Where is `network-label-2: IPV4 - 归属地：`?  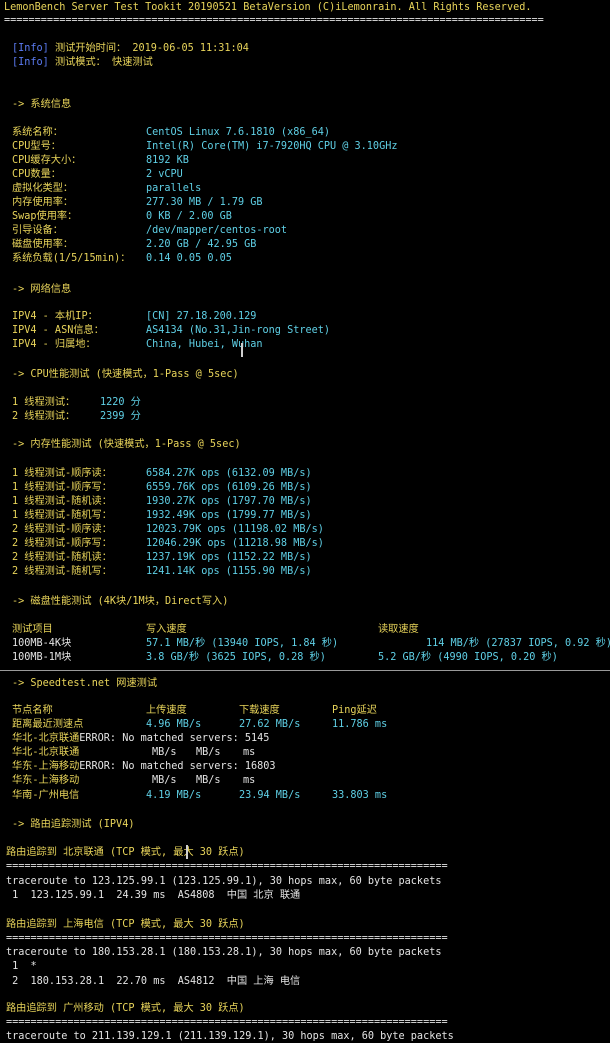
network-label-2: IPV4 - 归属地： is located at coordinates (54, 344).